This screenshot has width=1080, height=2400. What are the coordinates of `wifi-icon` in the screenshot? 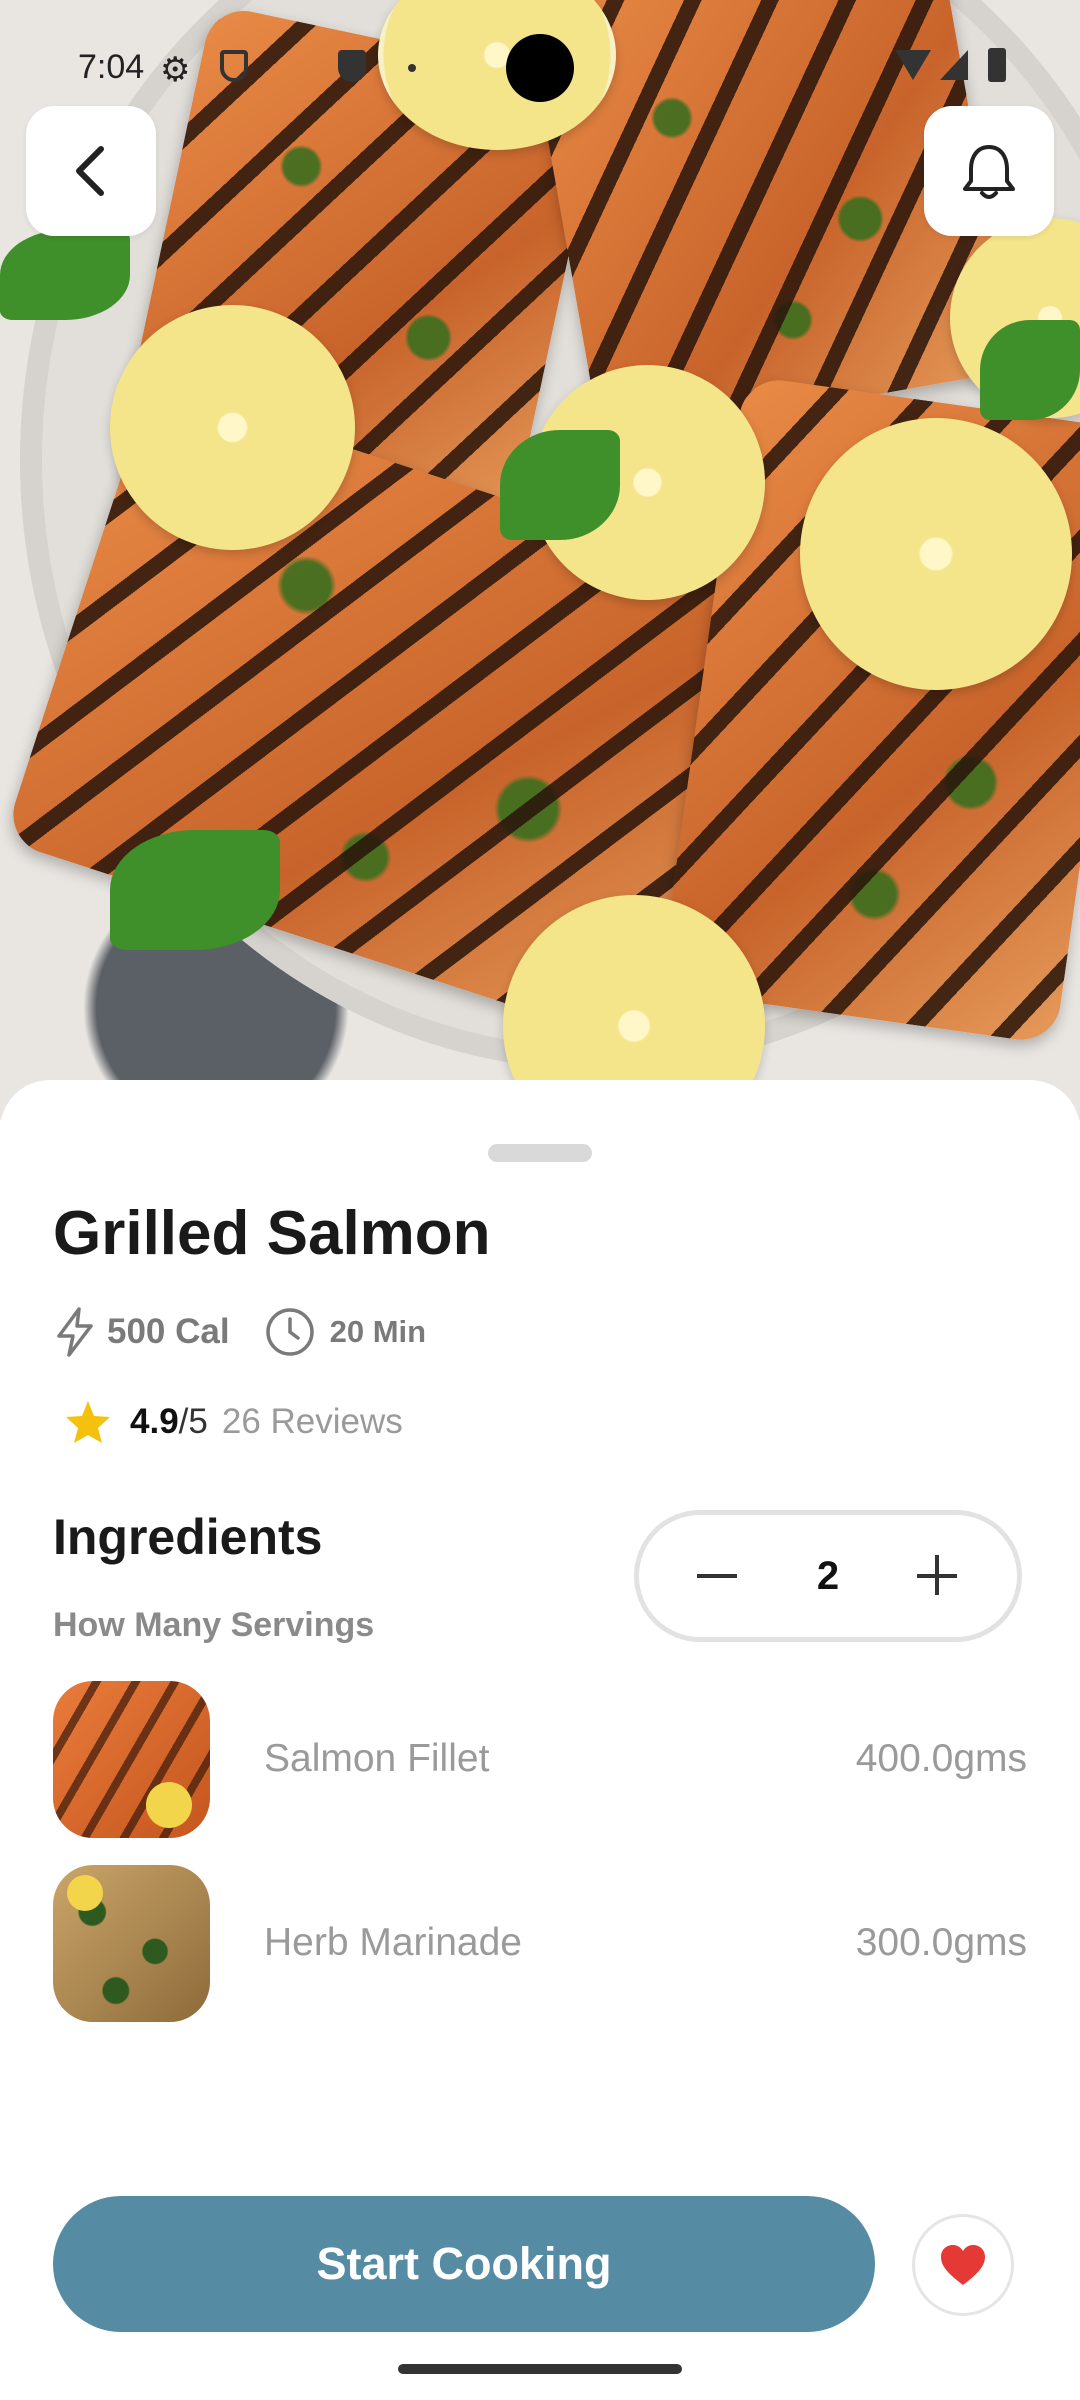 It's located at (913, 65).